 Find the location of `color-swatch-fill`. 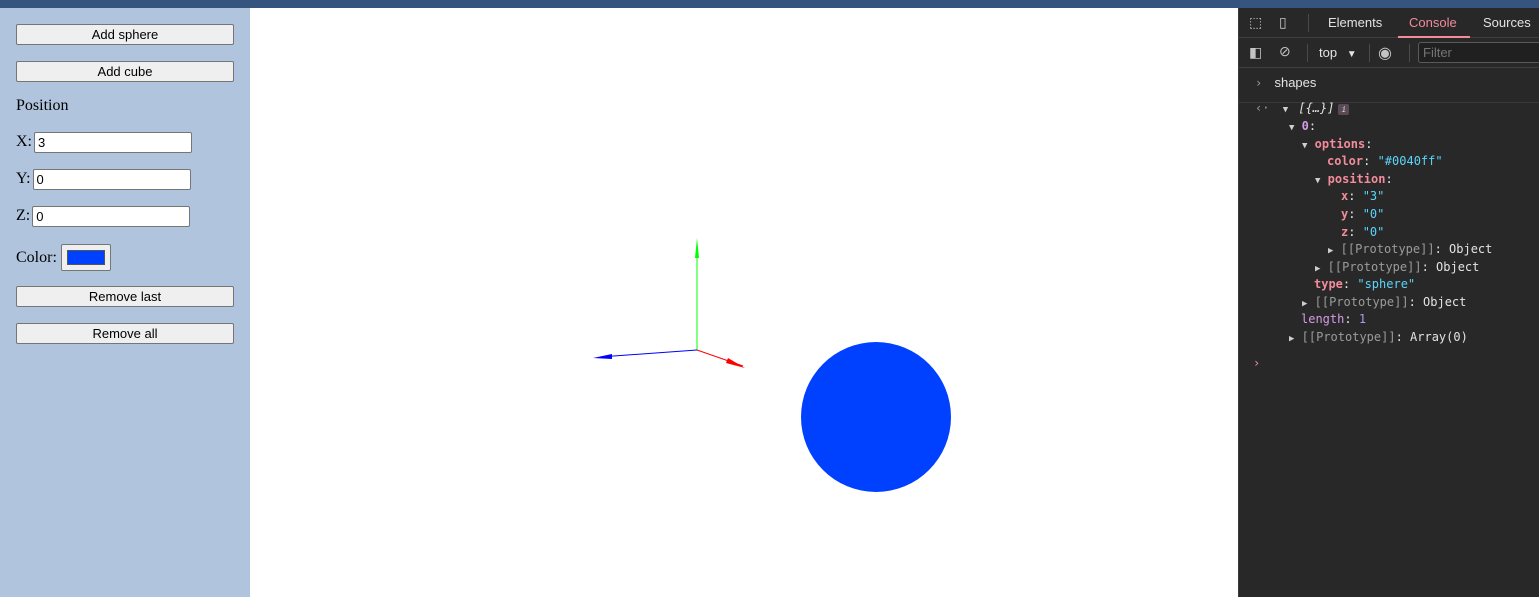

color-swatch-fill is located at coordinates (86, 257).